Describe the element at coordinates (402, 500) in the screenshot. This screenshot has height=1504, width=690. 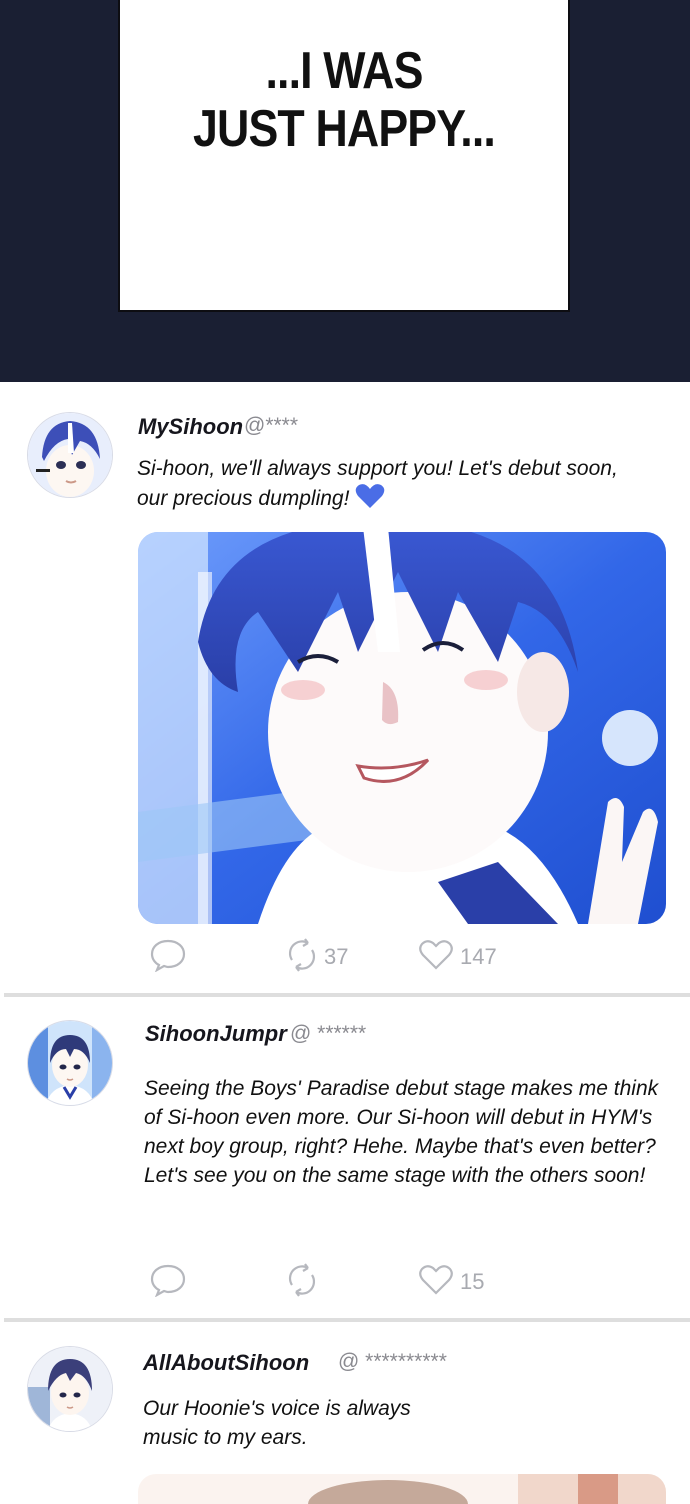
I see `post-text-line-2: our precious dumpling!` at that location.